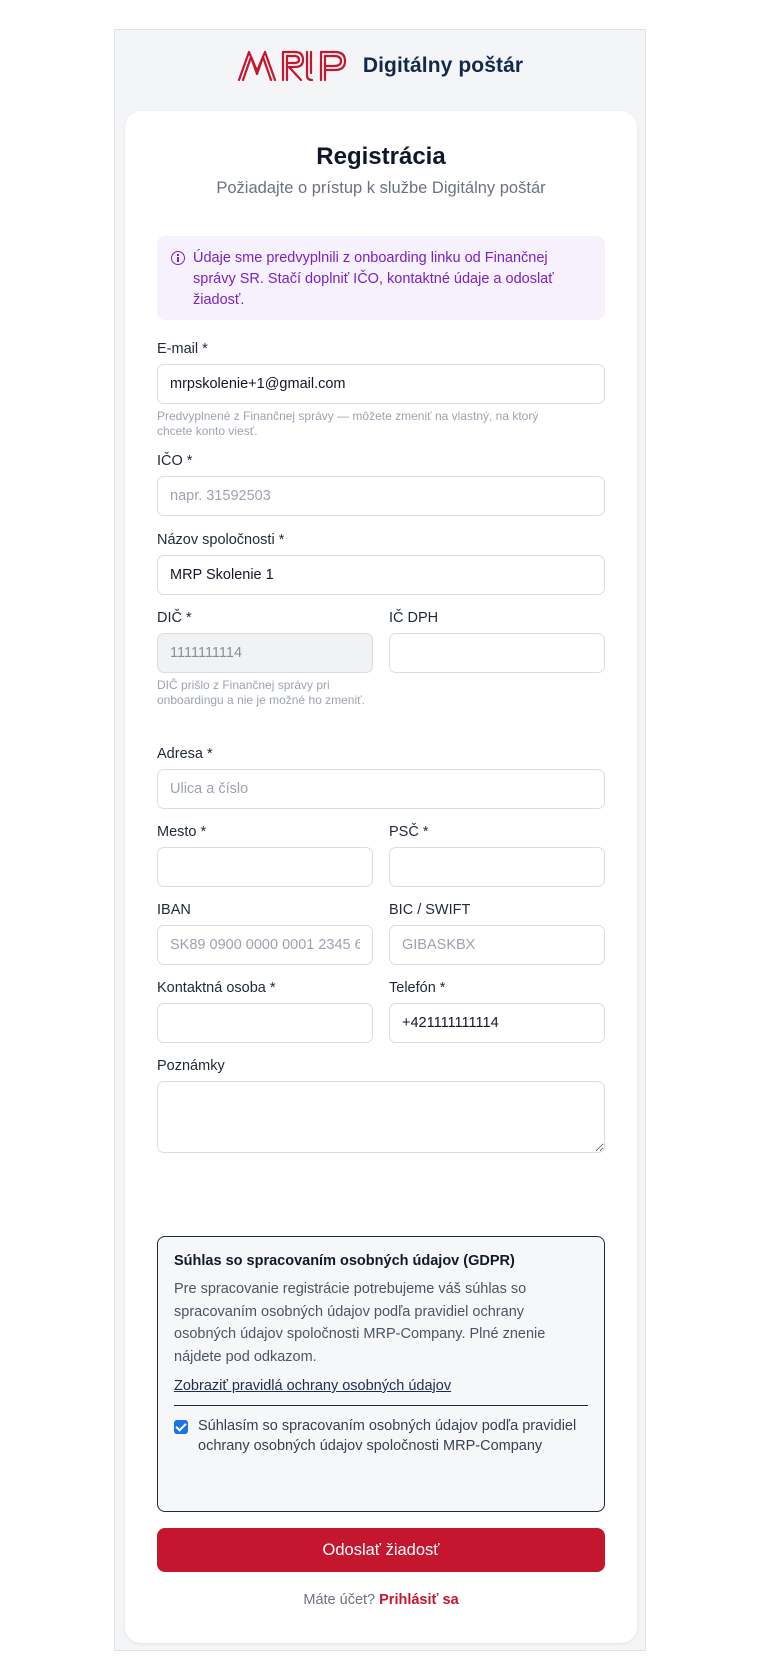 The image size is (760, 1680). Describe the element at coordinates (381, 1405) in the screenshot. I see `gdpr-divider` at that location.